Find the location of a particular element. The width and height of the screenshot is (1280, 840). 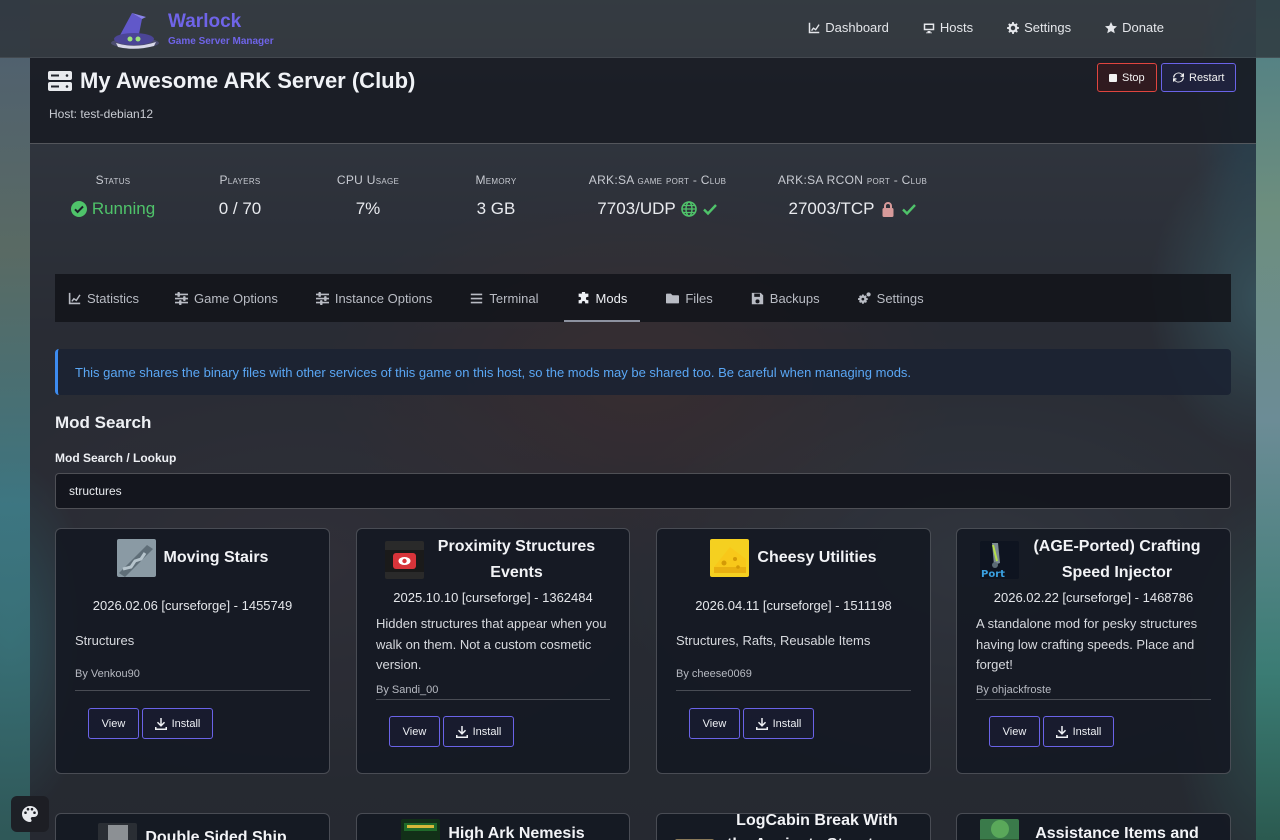

mod-meta: 2026.04.11 [curseforge] - 1511198 is located at coordinates (793, 605).